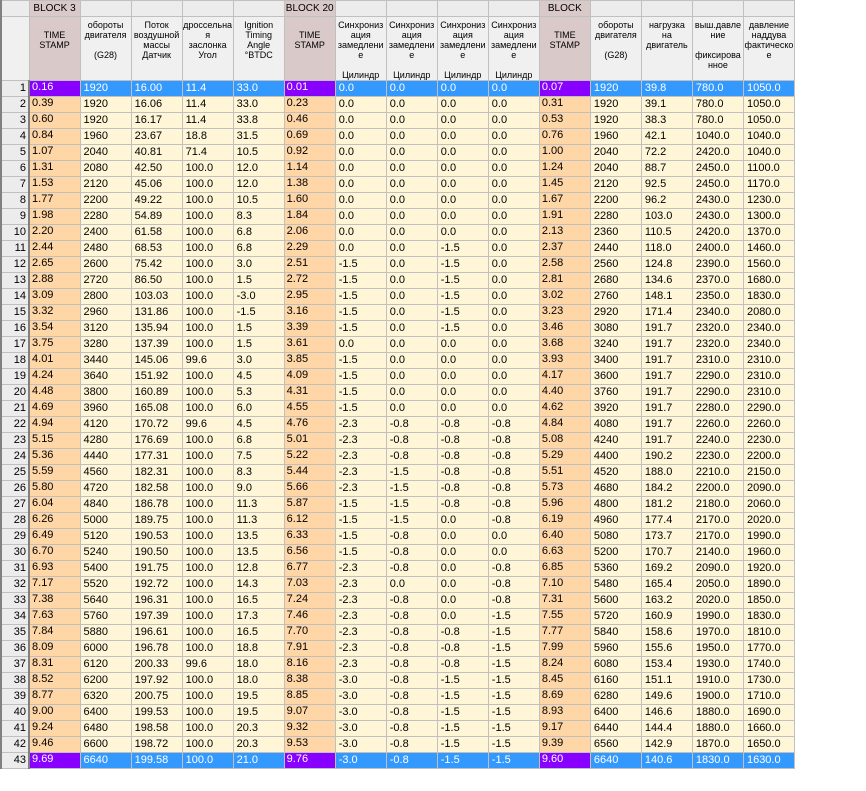 The width and height of the screenshot is (866, 791). What do you see at coordinates (156, 472) in the screenshot?
I see `data-cell: 182.31` at bounding box center [156, 472].